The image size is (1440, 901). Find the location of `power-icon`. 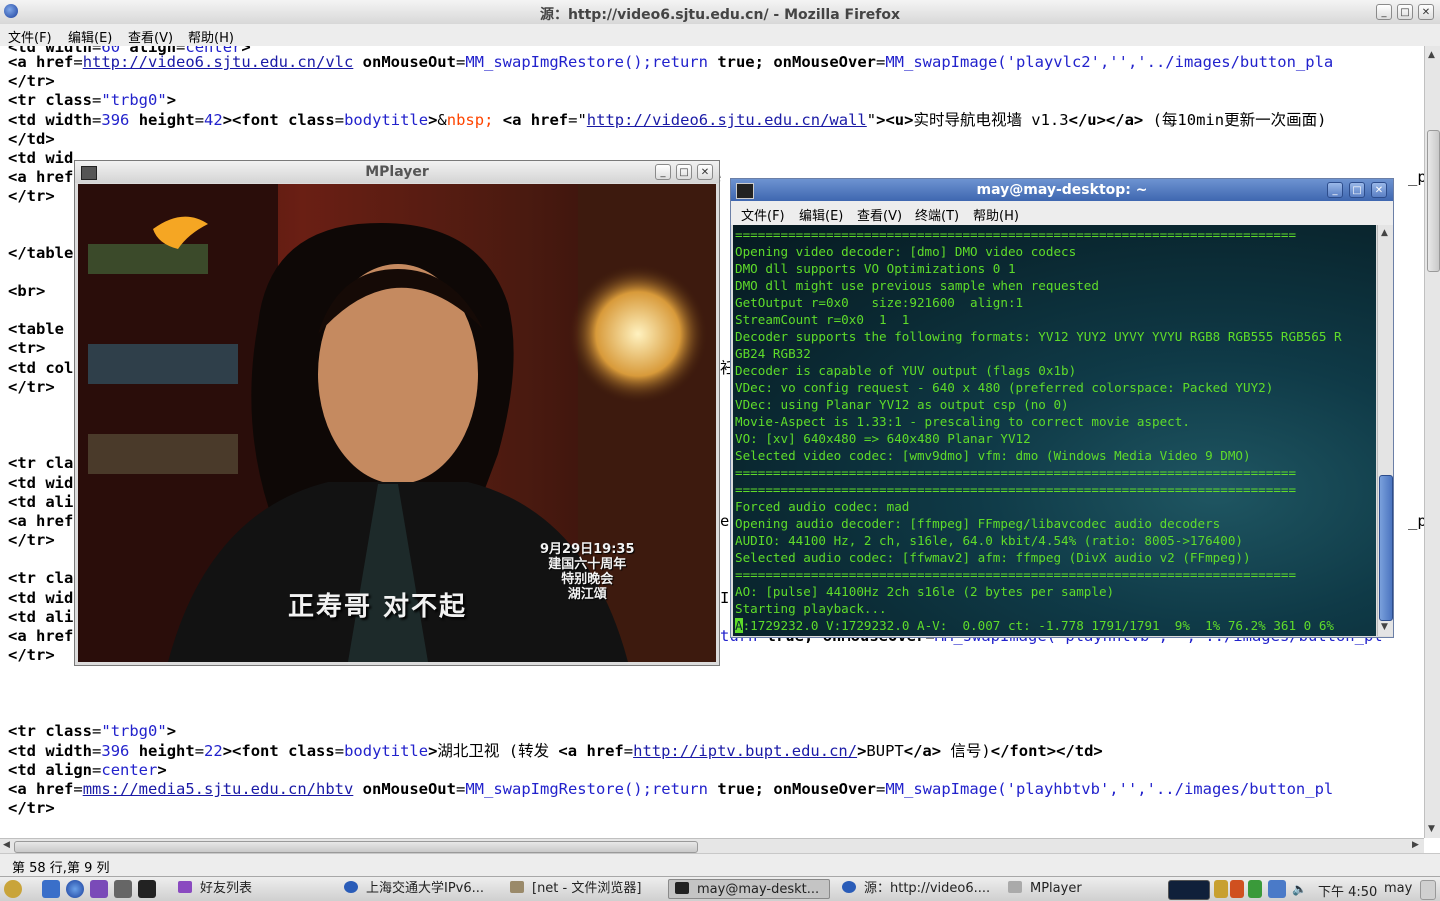

power-icon is located at coordinates (1428, 890).